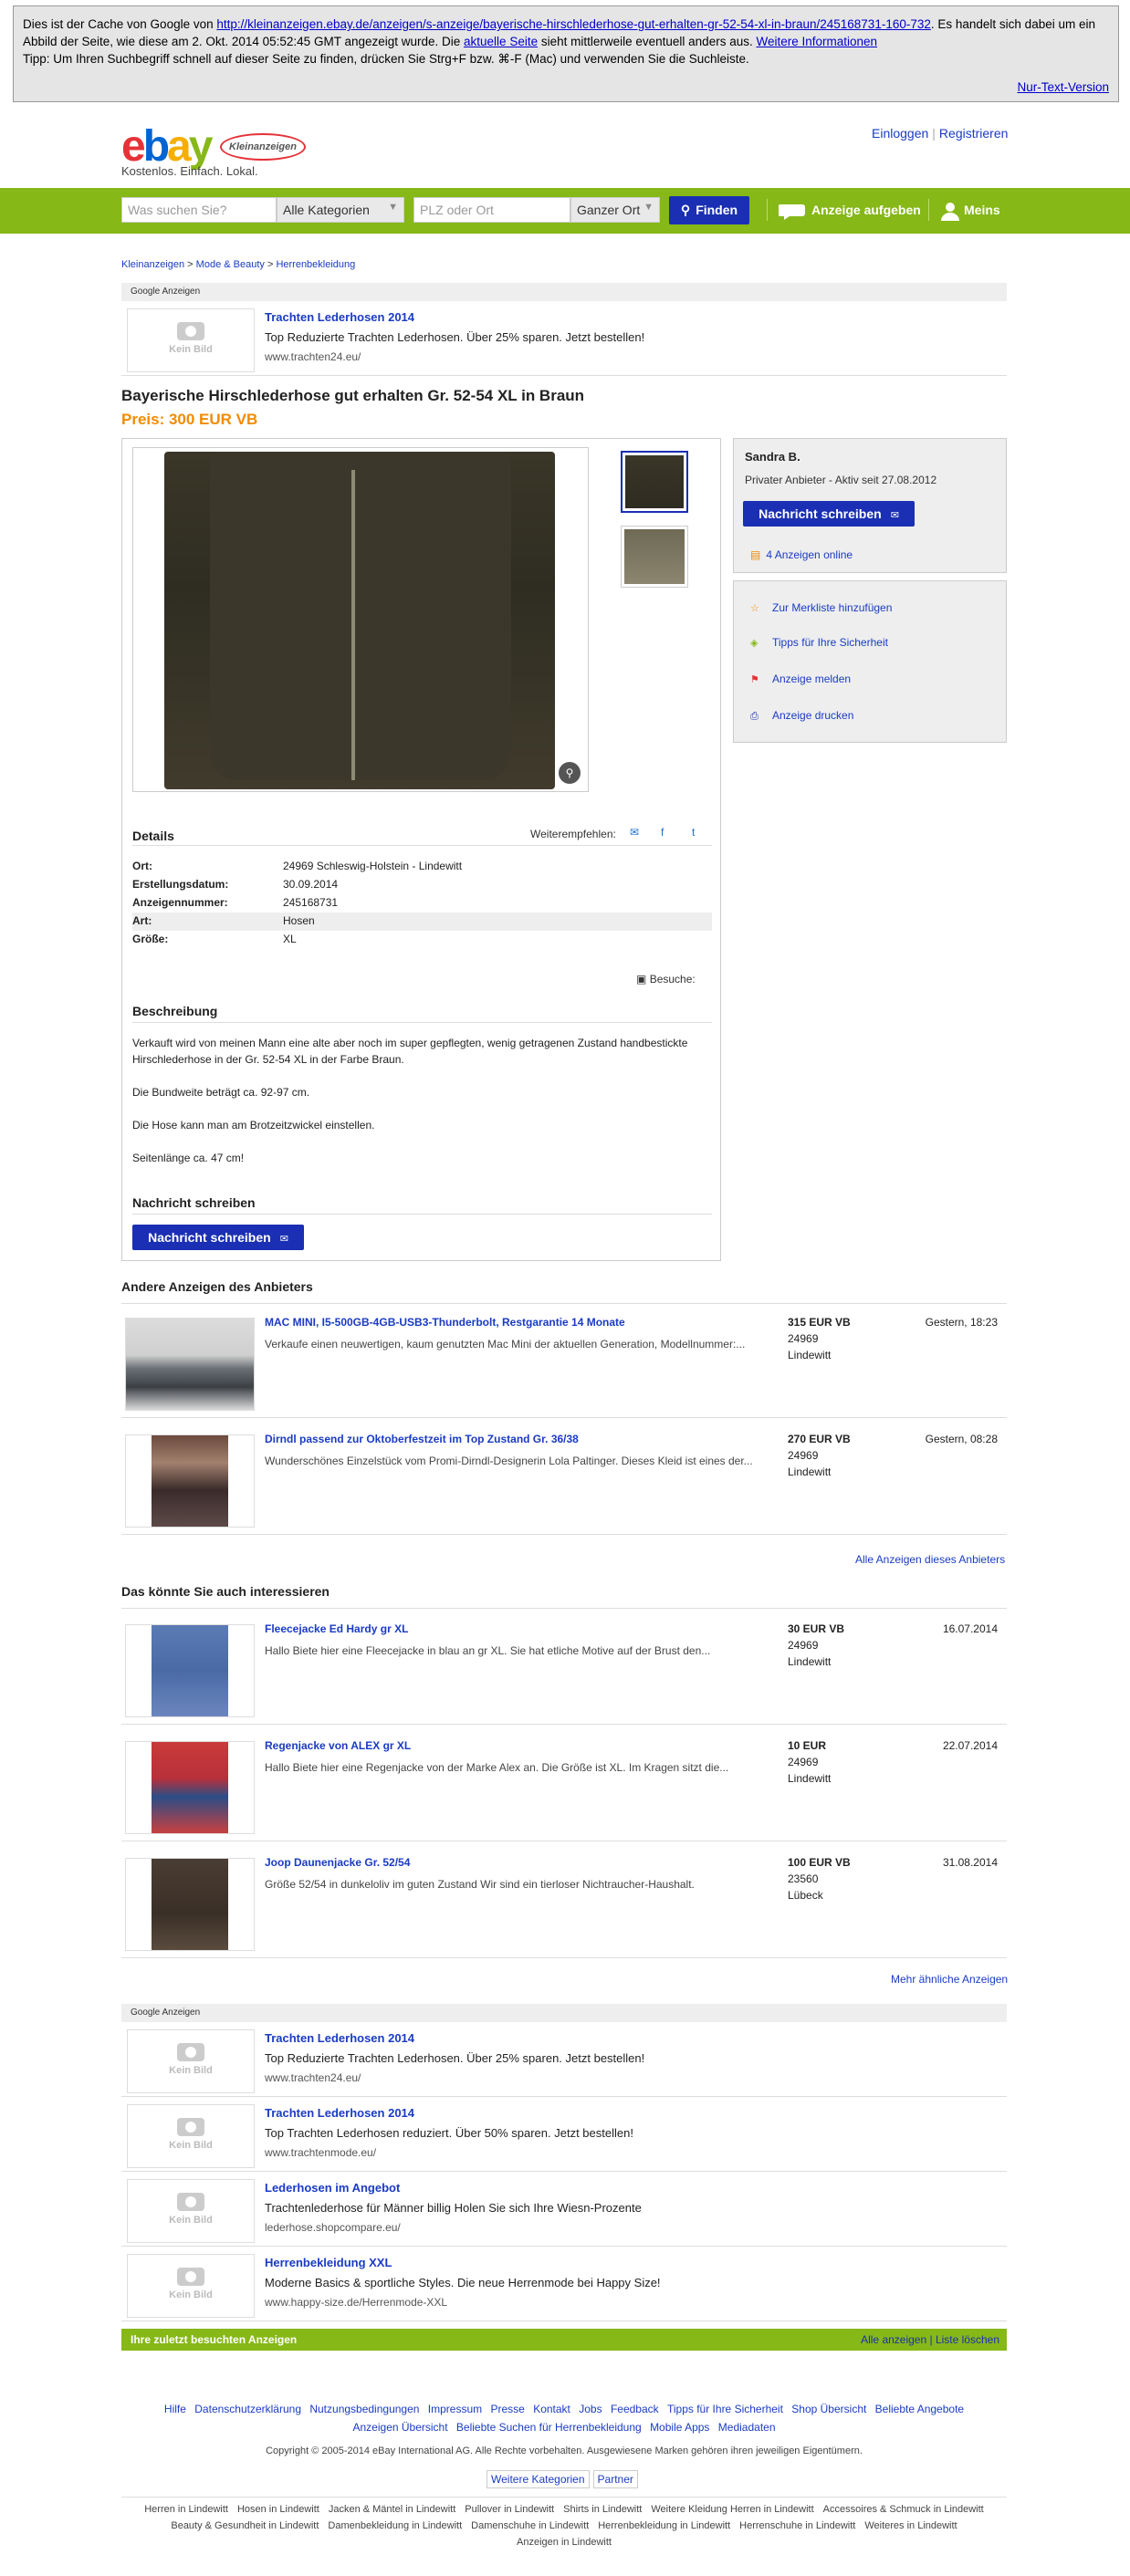 Image resolution: width=1130 pixels, height=2576 pixels. Describe the element at coordinates (336, 1628) in the screenshot. I see `list-item-title: Fleecejacke Ed Hardy gr XL` at that location.